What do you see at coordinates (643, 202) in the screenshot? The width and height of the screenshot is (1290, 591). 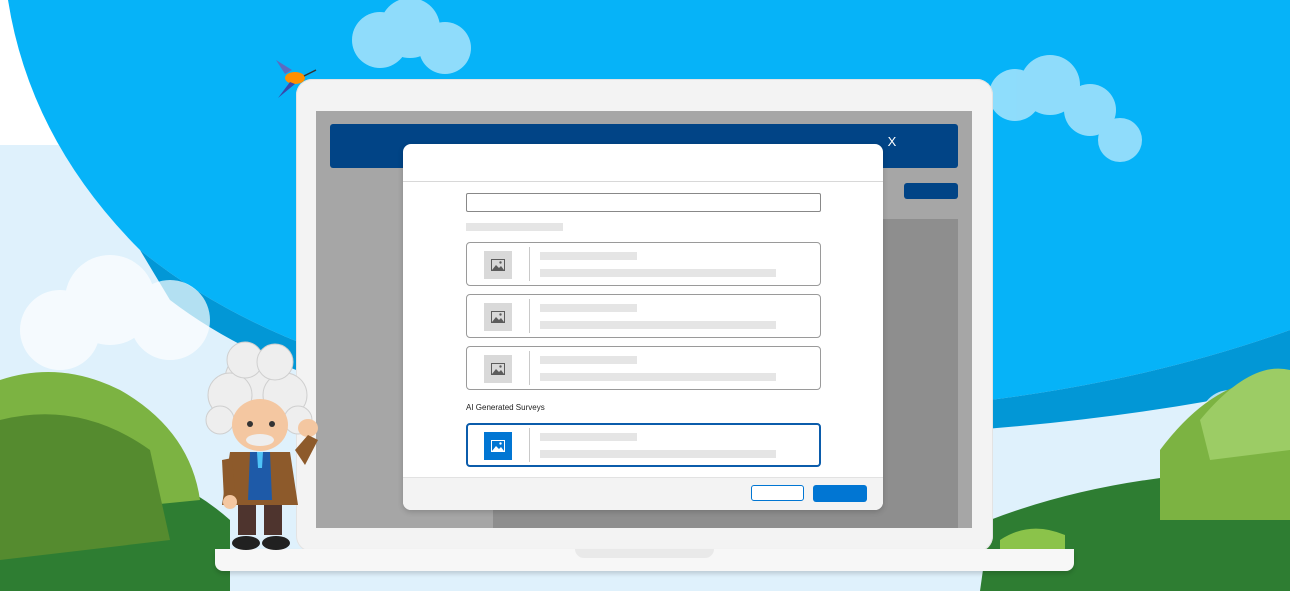 I see `search-input` at bounding box center [643, 202].